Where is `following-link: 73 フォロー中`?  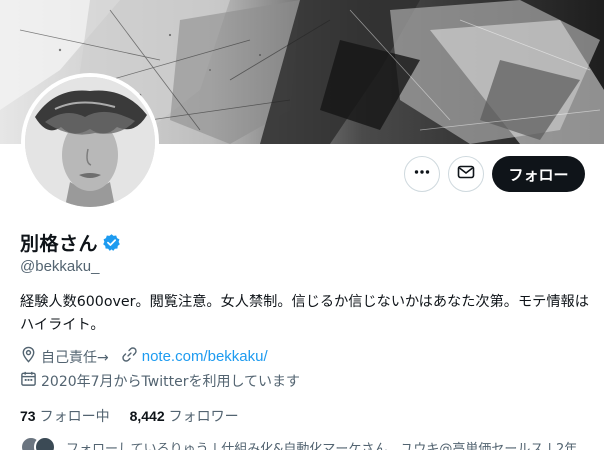 following-link: 73 フォロー中 is located at coordinates (65, 416).